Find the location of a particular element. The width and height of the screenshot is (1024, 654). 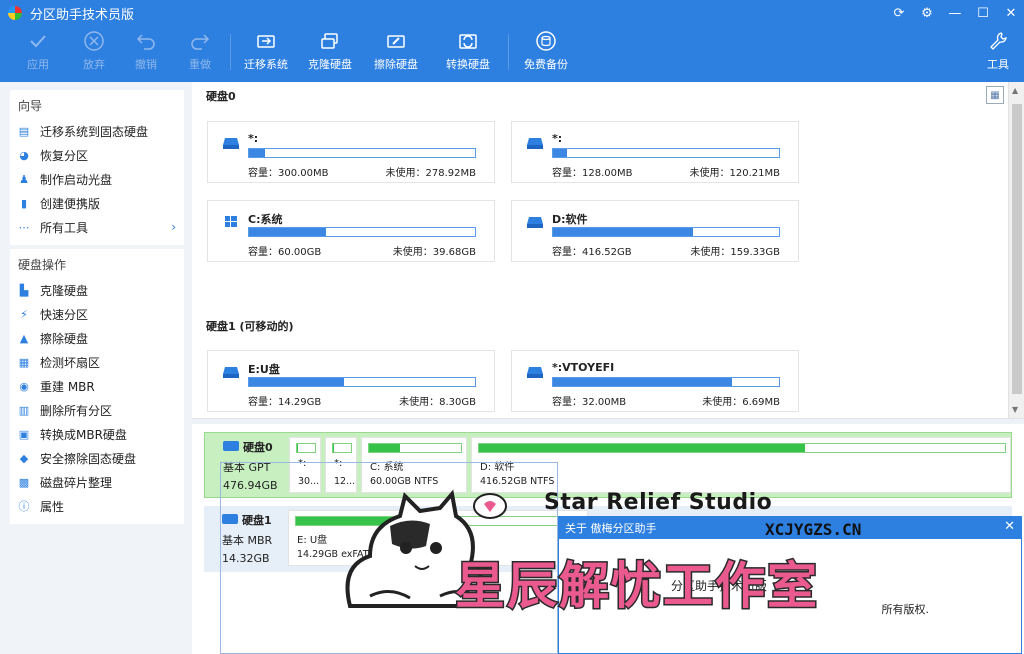

apply-button: 应用 is located at coordinates (38, 50).